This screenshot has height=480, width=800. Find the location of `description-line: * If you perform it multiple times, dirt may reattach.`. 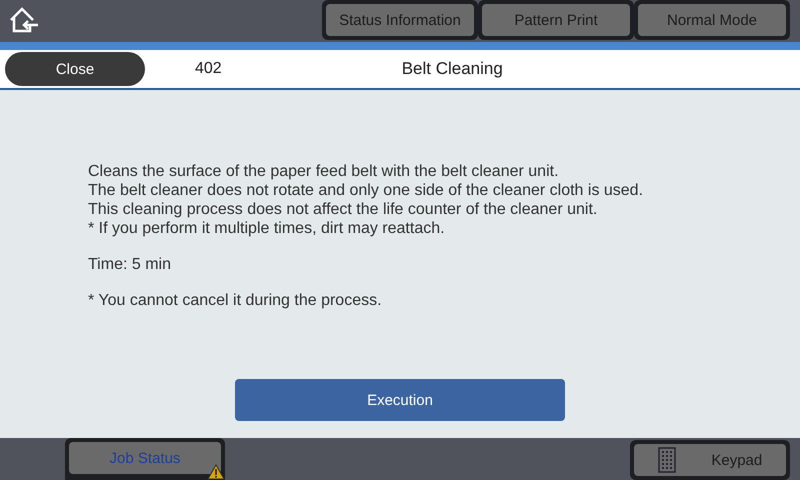

description-line: * If you perform it multiple times, dirt may reattach. is located at coordinates (267, 228).